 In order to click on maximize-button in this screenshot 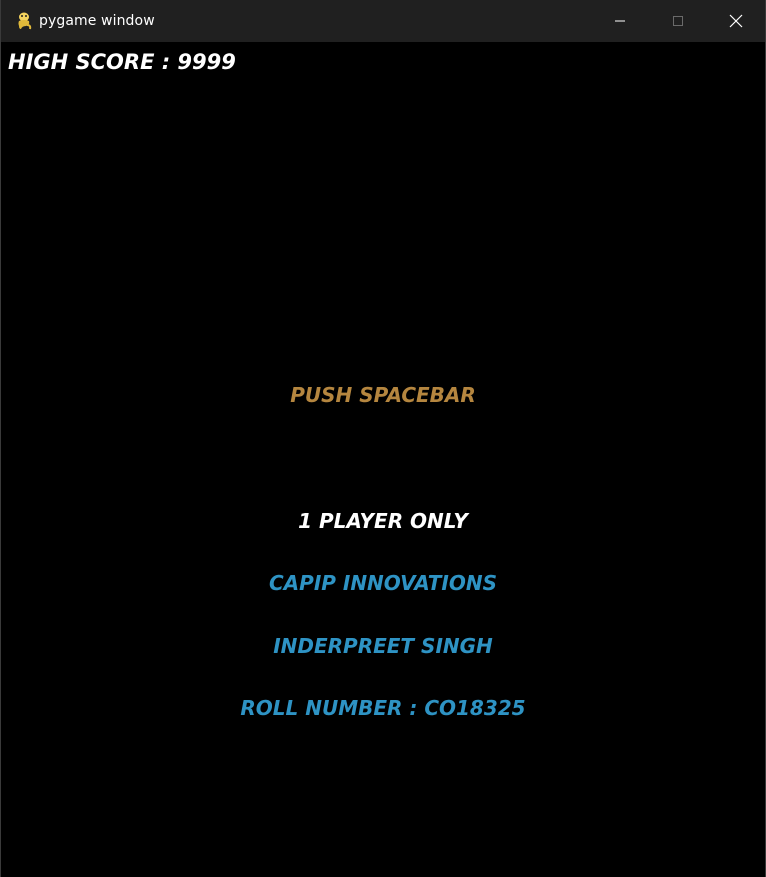, I will do `click(678, 21)`.